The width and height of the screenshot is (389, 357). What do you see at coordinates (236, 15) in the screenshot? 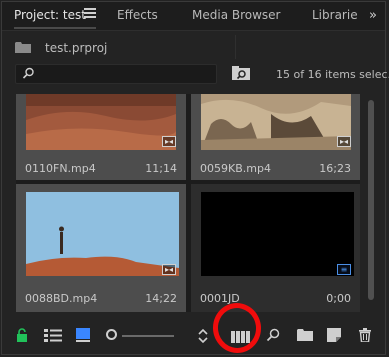
I see `tab-media-browser: Media Browser` at bounding box center [236, 15].